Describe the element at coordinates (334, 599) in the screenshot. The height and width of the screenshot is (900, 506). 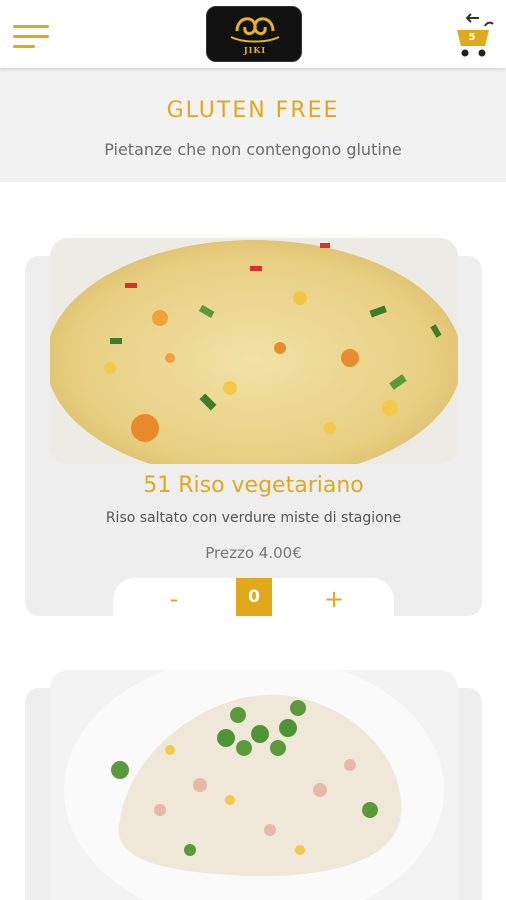
I see `increase-quantity-button: +` at that location.